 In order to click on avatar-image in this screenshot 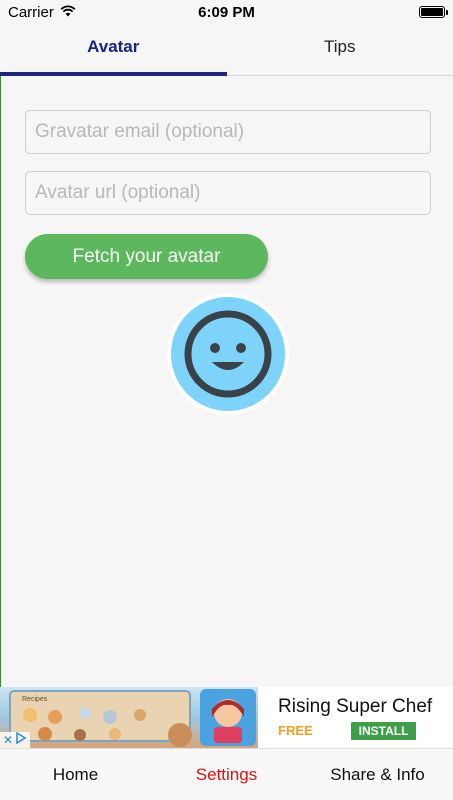, I will do `click(228, 354)`.